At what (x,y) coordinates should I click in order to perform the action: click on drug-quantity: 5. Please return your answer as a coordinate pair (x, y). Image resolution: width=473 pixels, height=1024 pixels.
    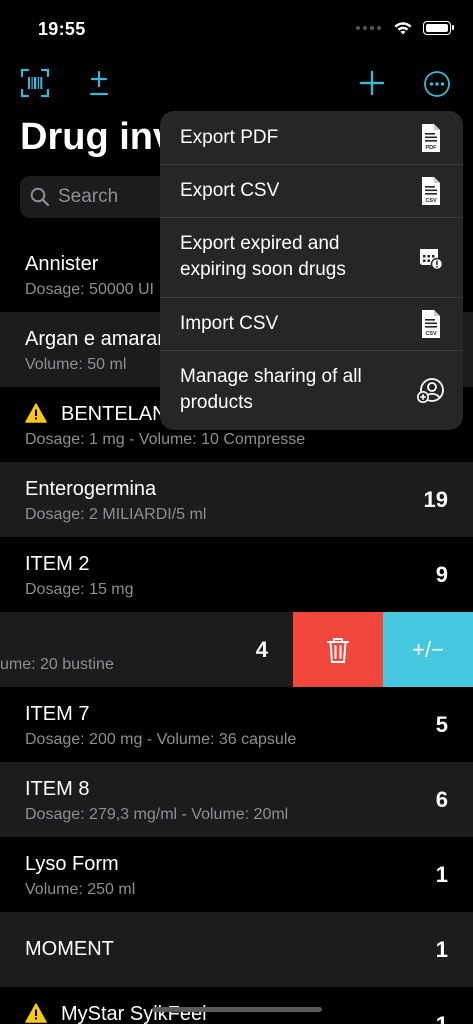
    Looking at the image, I should click on (441, 724).